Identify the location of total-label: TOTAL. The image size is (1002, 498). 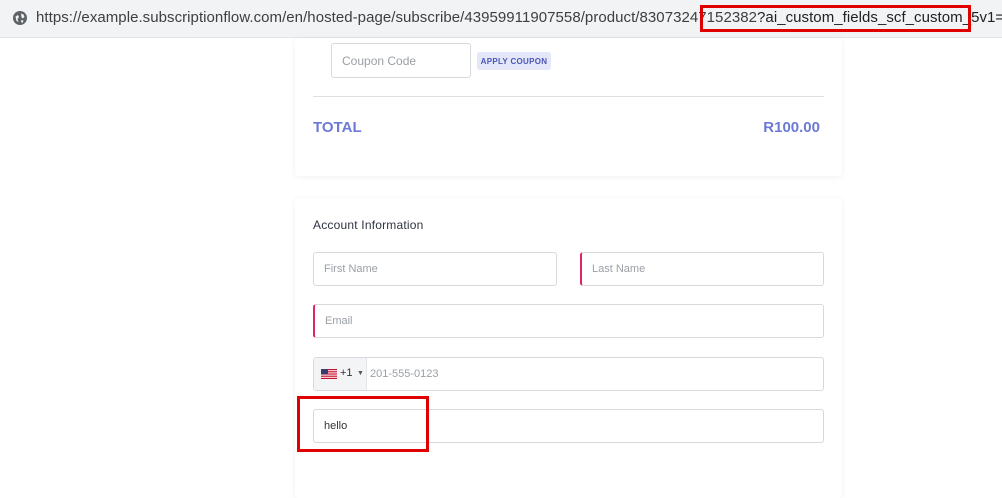
(337, 127).